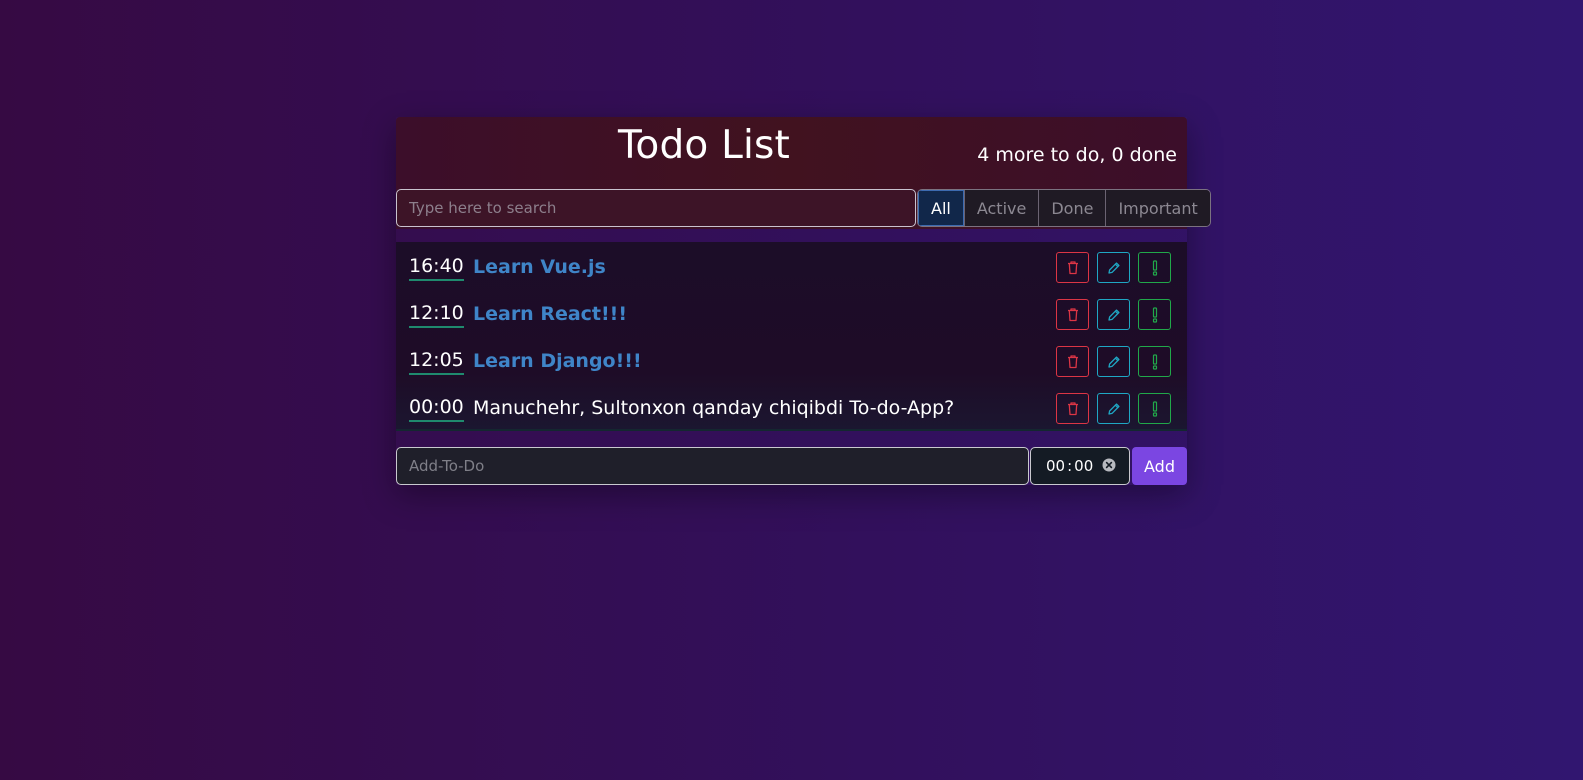 The image size is (1583, 780). I want to click on todo-time: 12:05, so click(436, 362).